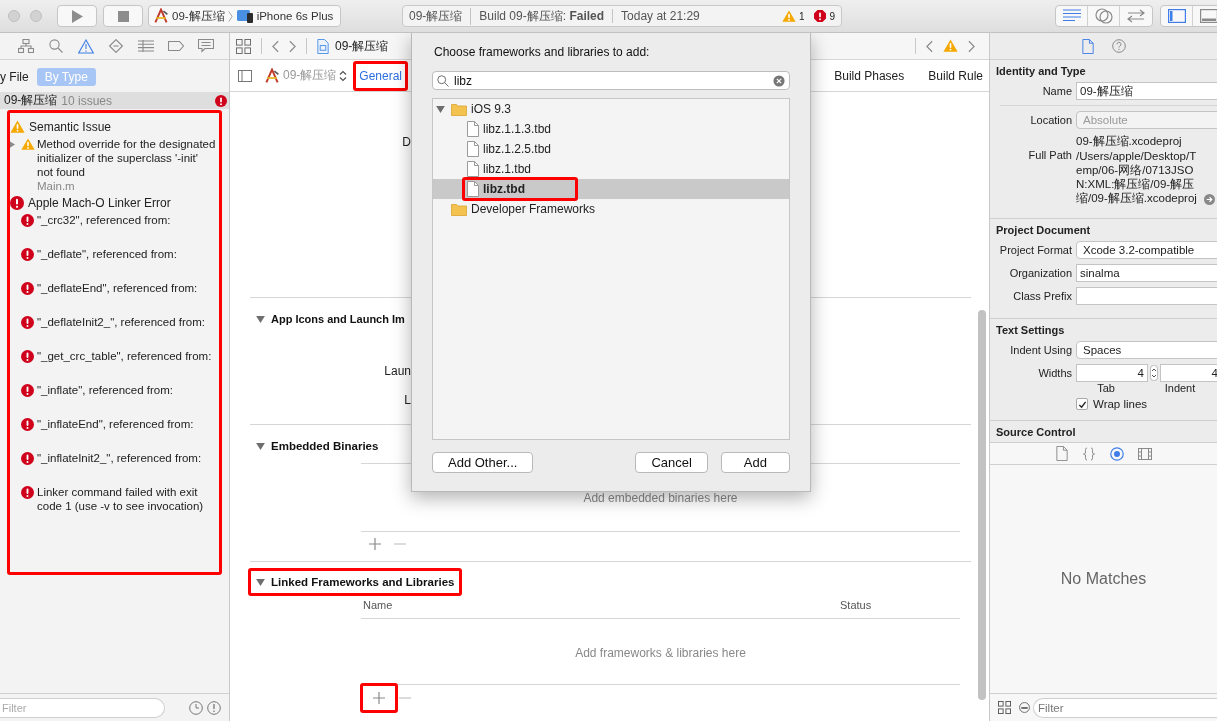 The width and height of the screenshot is (1217, 721). Describe the element at coordinates (1103, 16) in the screenshot. I see `overlapping-circles-icon` at that location.